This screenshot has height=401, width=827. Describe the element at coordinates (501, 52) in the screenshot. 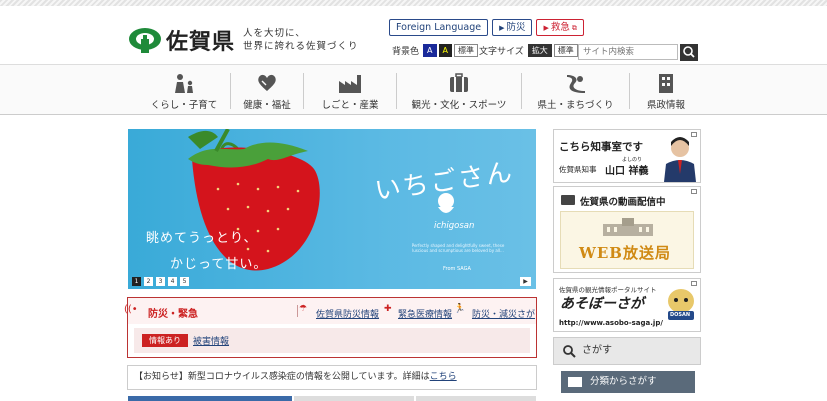

I see `fontsize-label: 文字サイズ` at that location.